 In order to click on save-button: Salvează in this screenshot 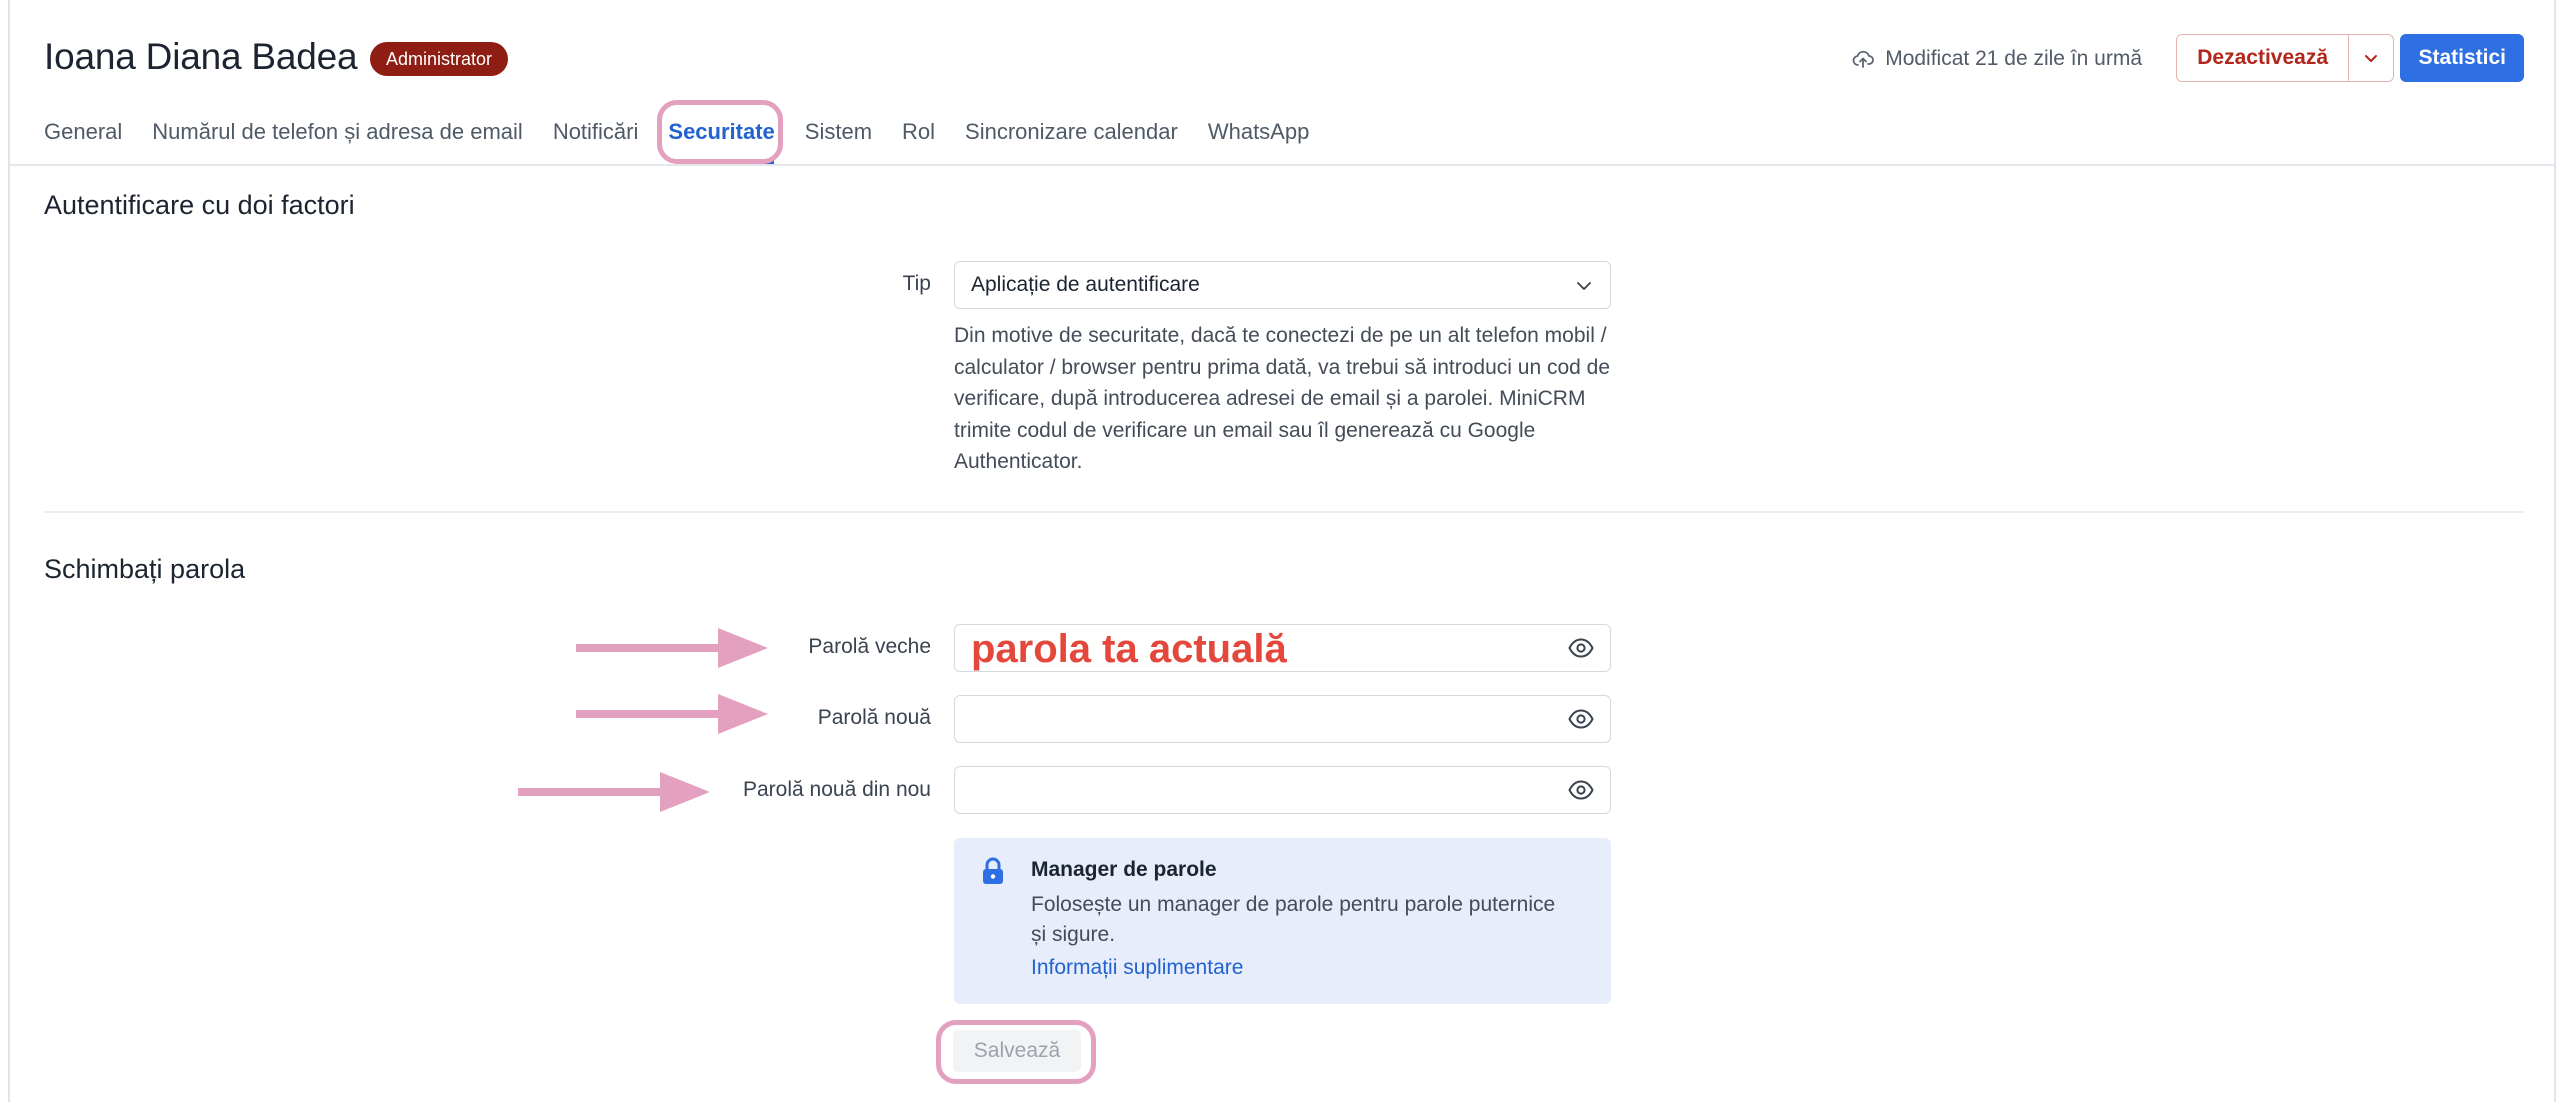, I will do `click(1017, 1051)`.